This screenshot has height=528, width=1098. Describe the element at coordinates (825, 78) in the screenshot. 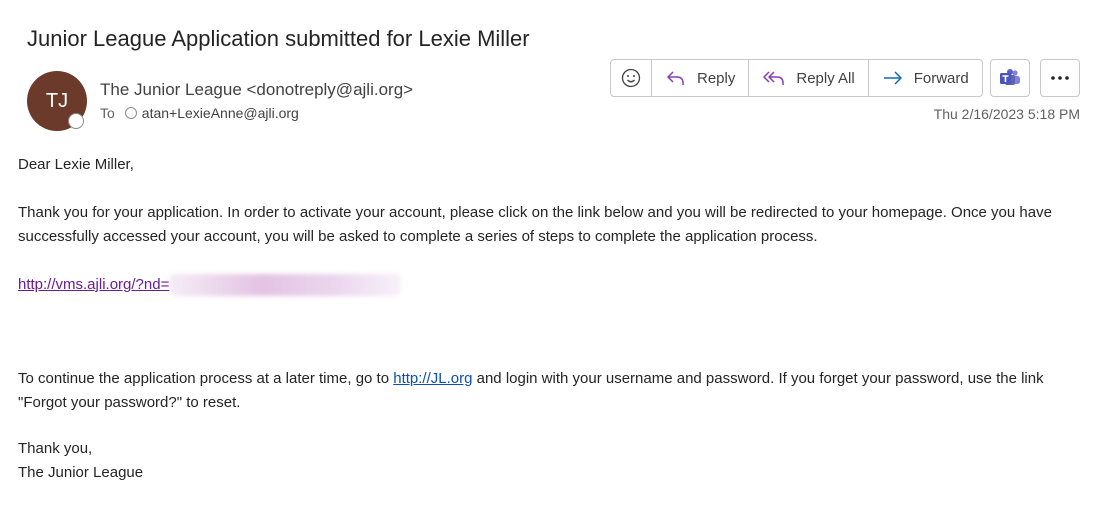

I see `reply-all-label: Reply All` at that location.